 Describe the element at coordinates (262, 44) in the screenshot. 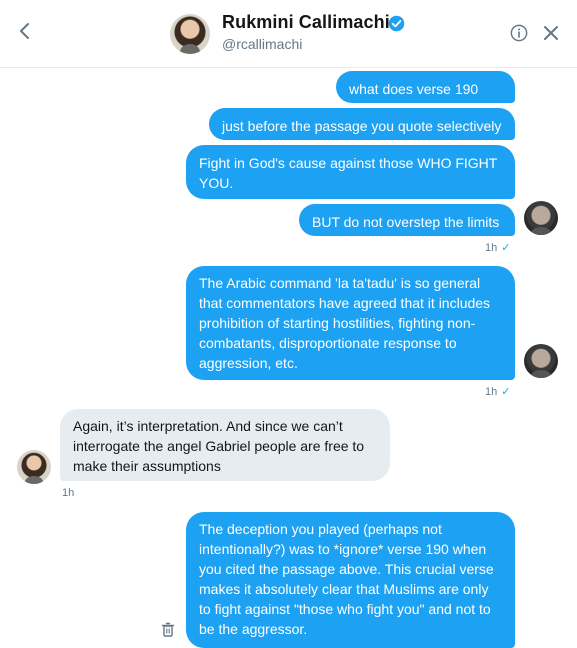

I see `contact-handle: @rcallimachi` at that location.